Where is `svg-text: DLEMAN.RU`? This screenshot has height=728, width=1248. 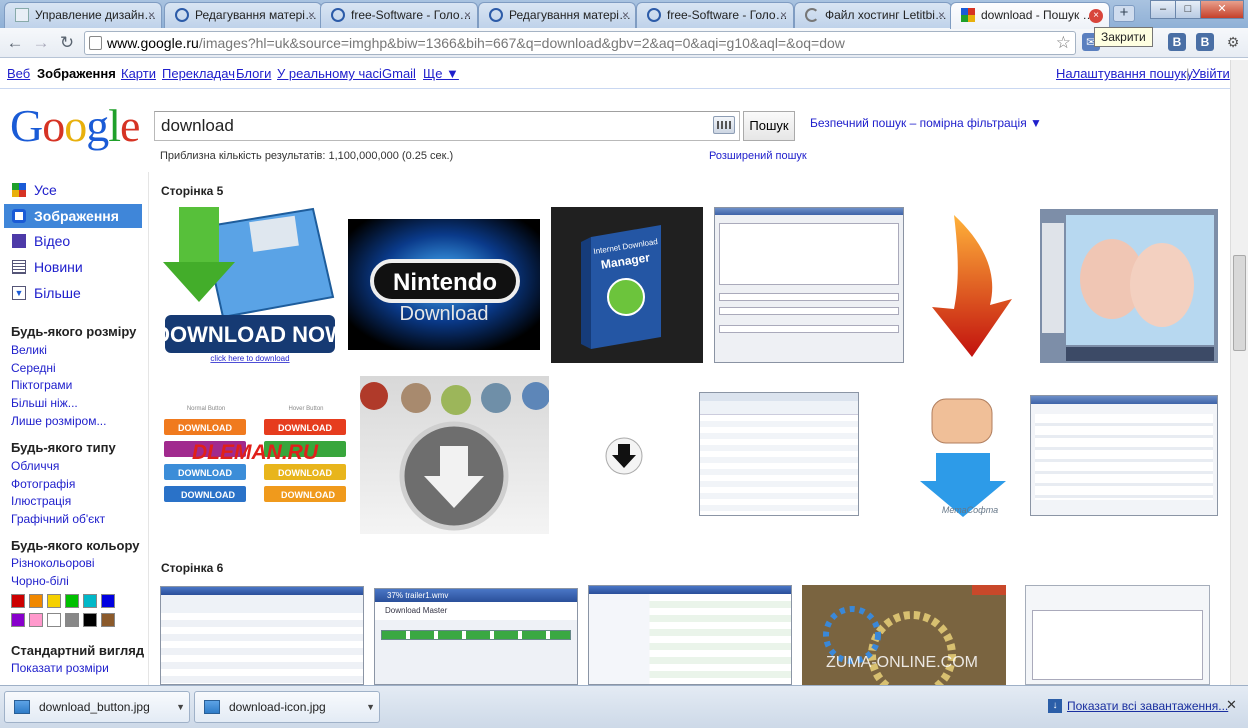
svg-text: DLEMAN.RU is located at coordinates (255, 452).